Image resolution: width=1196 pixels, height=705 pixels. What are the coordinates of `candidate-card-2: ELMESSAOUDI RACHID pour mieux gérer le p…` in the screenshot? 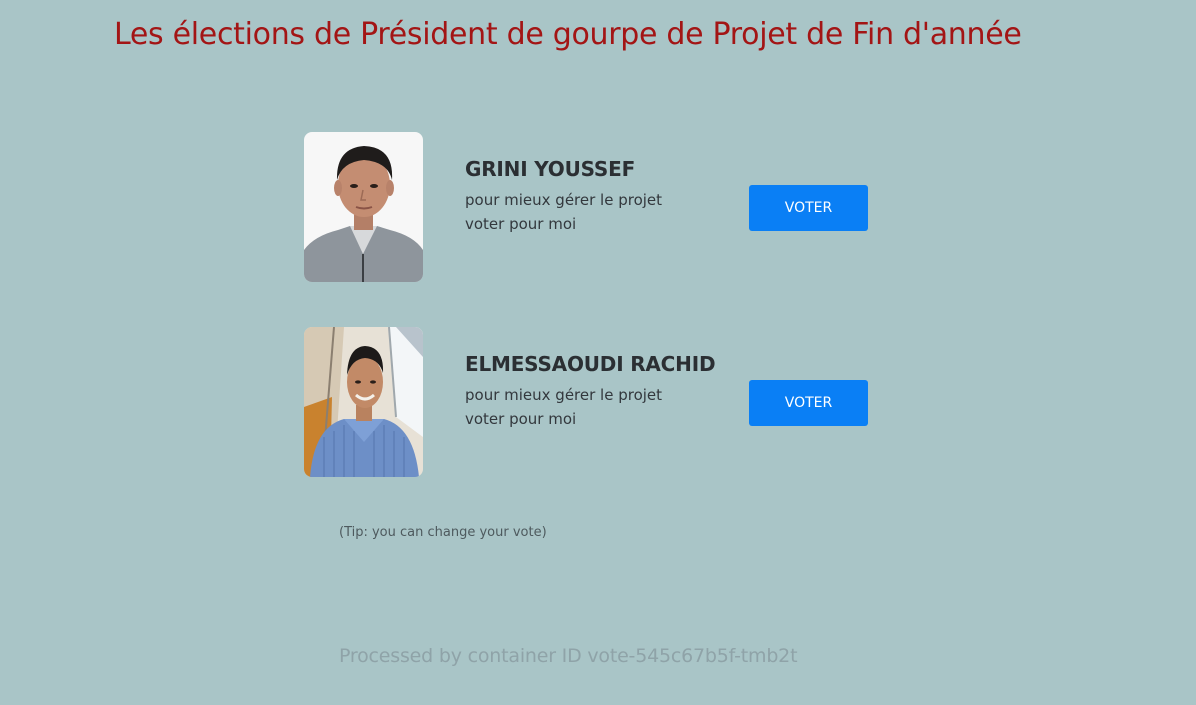 It's located at (594, 402).